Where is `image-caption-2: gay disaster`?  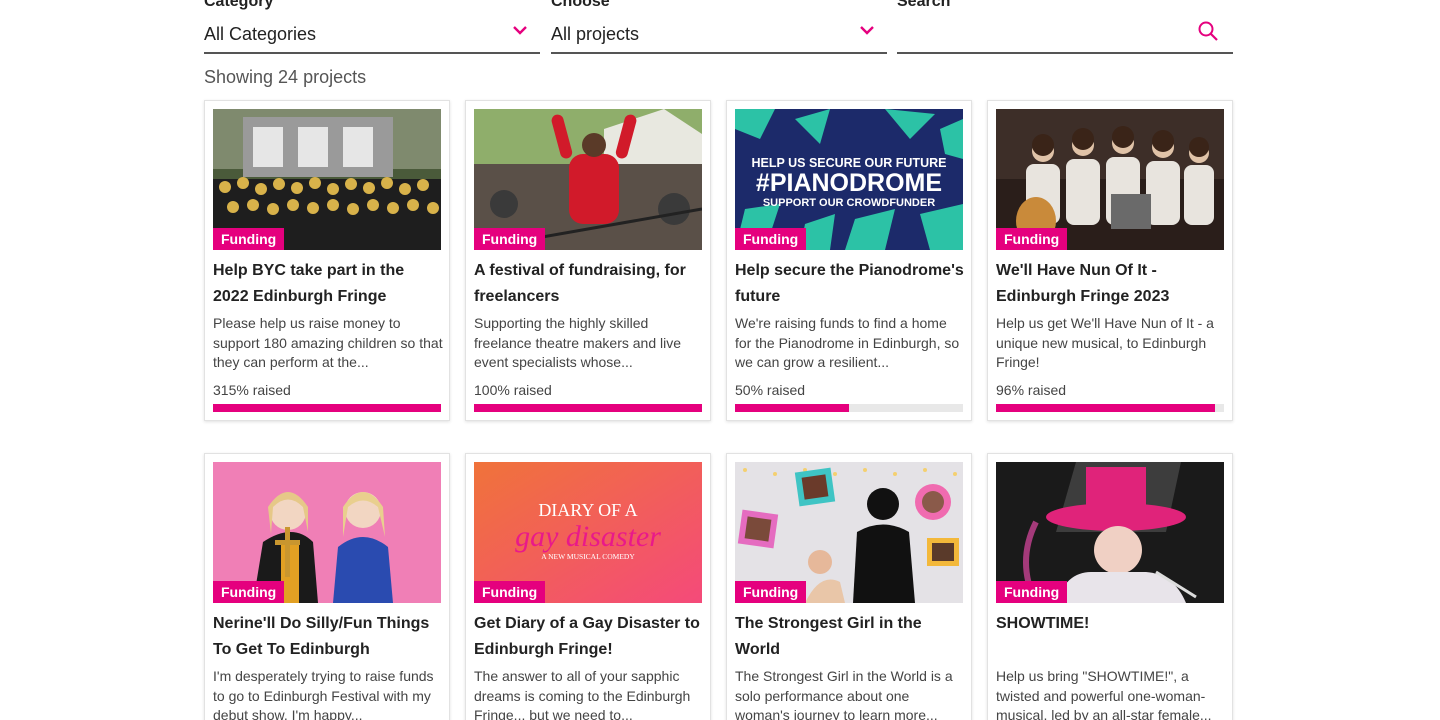 image-caption-2: gay disaster is located at coordinates (588, 536).